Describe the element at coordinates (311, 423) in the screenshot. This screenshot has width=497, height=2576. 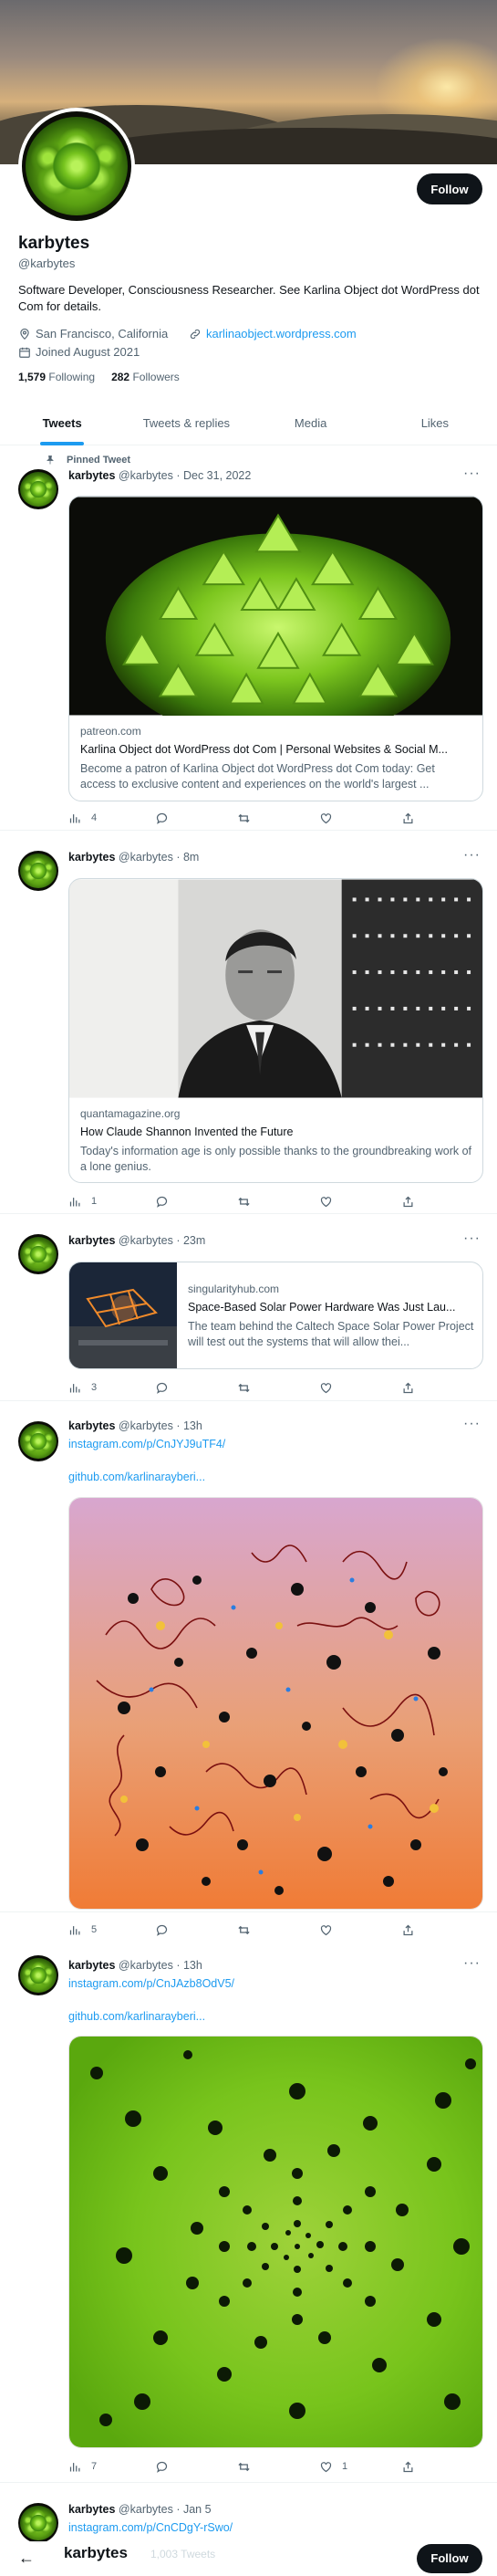
I see `tab-media: Media` at that location.